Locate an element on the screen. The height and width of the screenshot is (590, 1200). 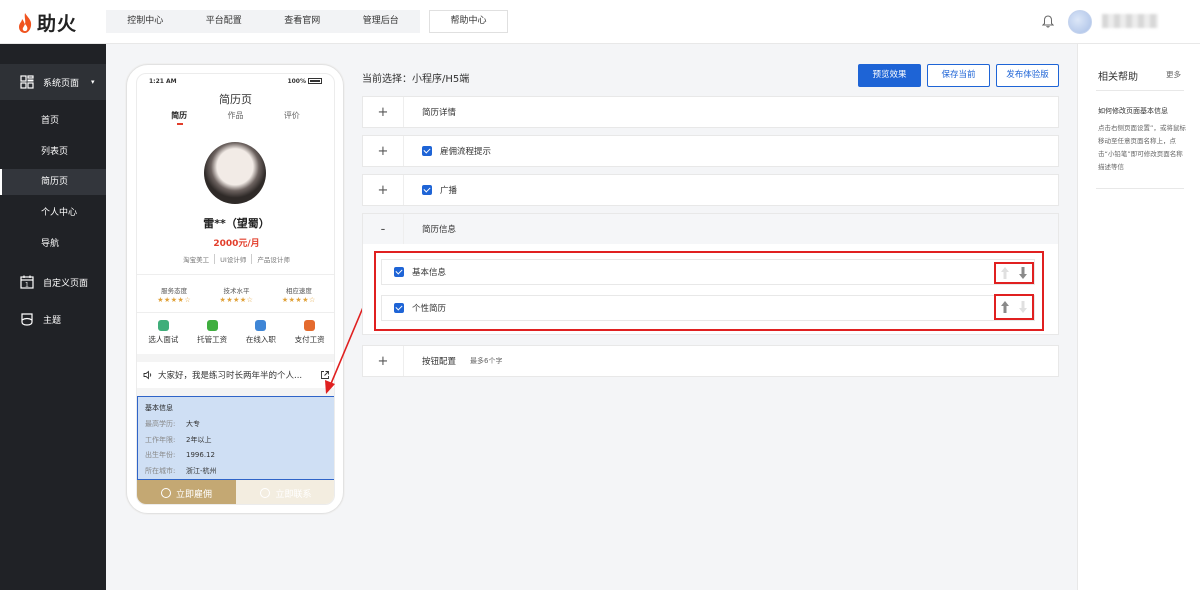
sub-row-personal-resume: 个性简历 is located at coordinates (708, 308).